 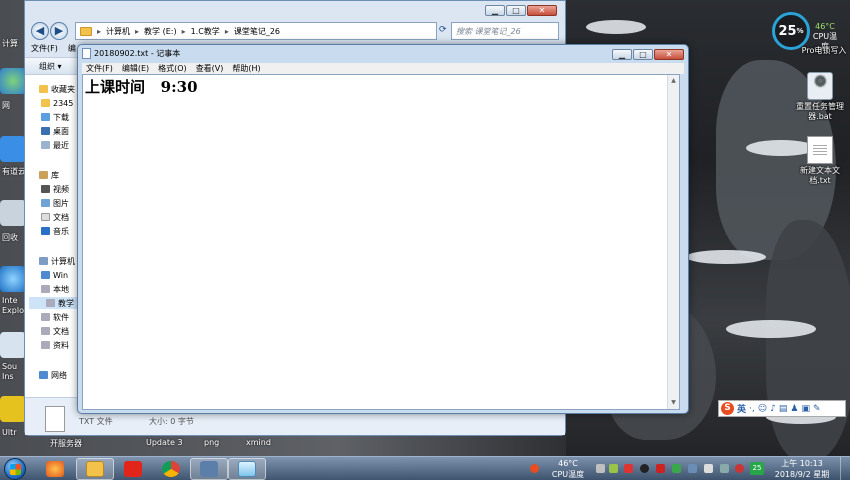 I want to click on scroll-down-icon: ▼, so click(x=673, y=403).